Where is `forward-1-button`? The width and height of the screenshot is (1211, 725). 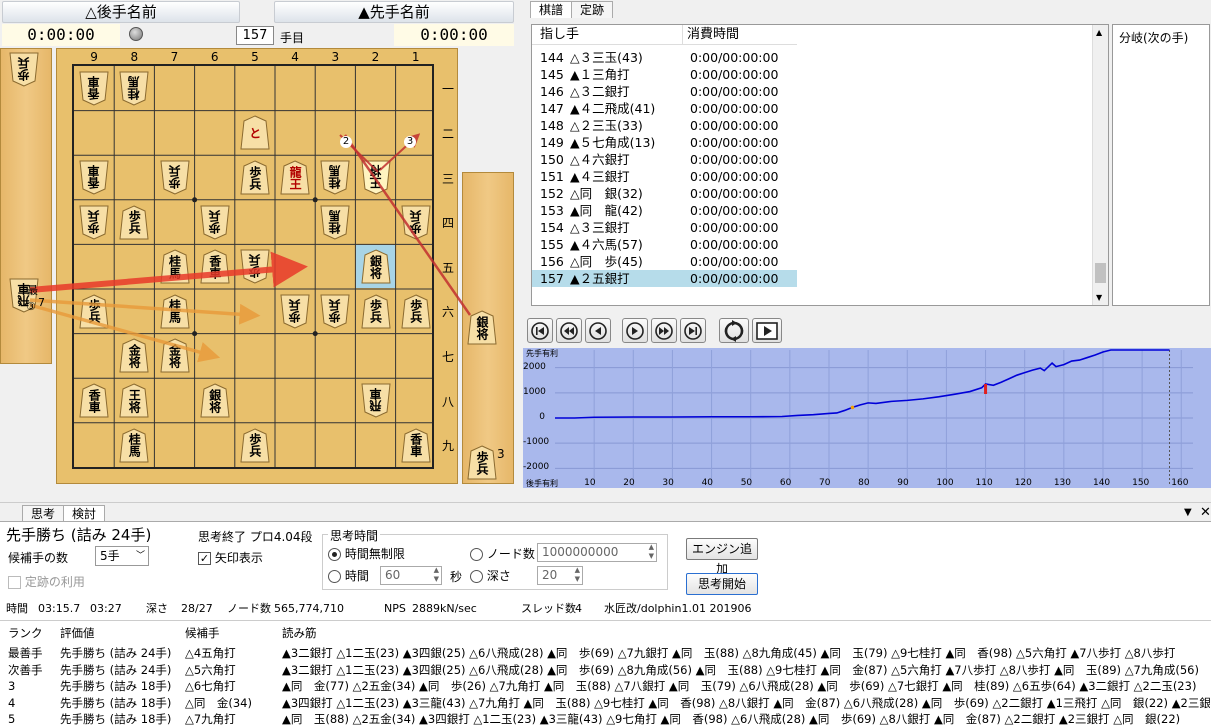 forward-1-button is located at coordinates (635, 330).